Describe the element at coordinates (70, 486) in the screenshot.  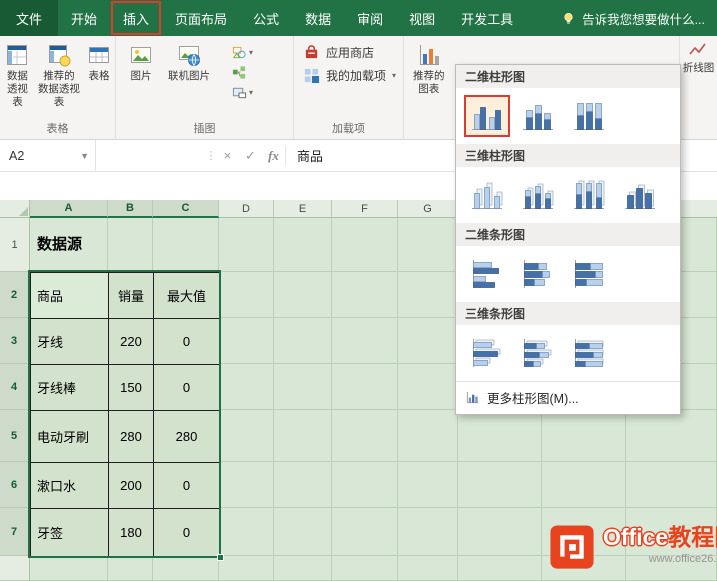
I see `cell-a6: 漱口水` at that location.